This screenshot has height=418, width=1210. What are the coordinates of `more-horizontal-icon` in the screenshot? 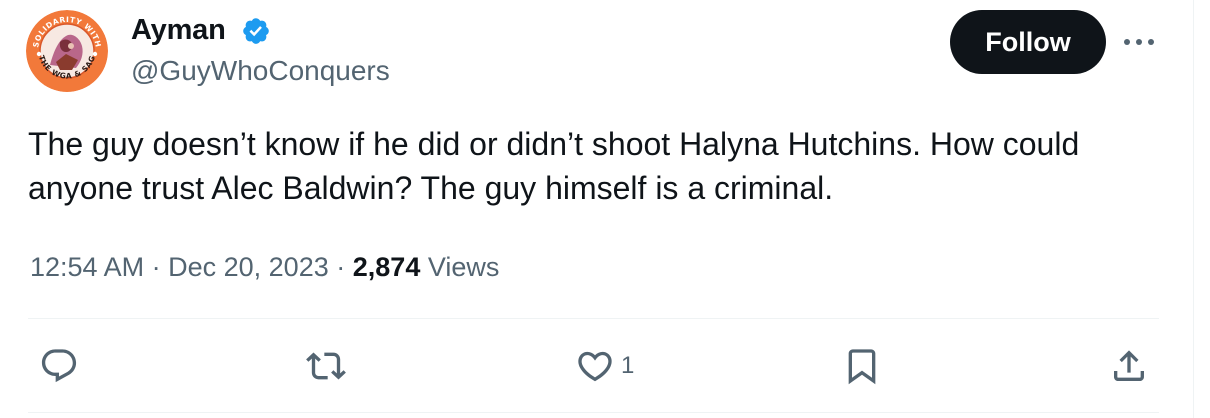 It's located at (1139, 42).